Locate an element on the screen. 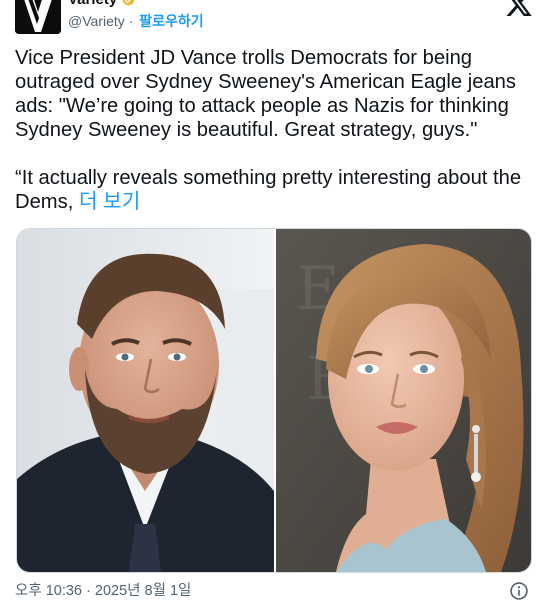 The height and width of the screenshot is (601, 545). account-name-row: Variety is located at coordinates (102, 4).